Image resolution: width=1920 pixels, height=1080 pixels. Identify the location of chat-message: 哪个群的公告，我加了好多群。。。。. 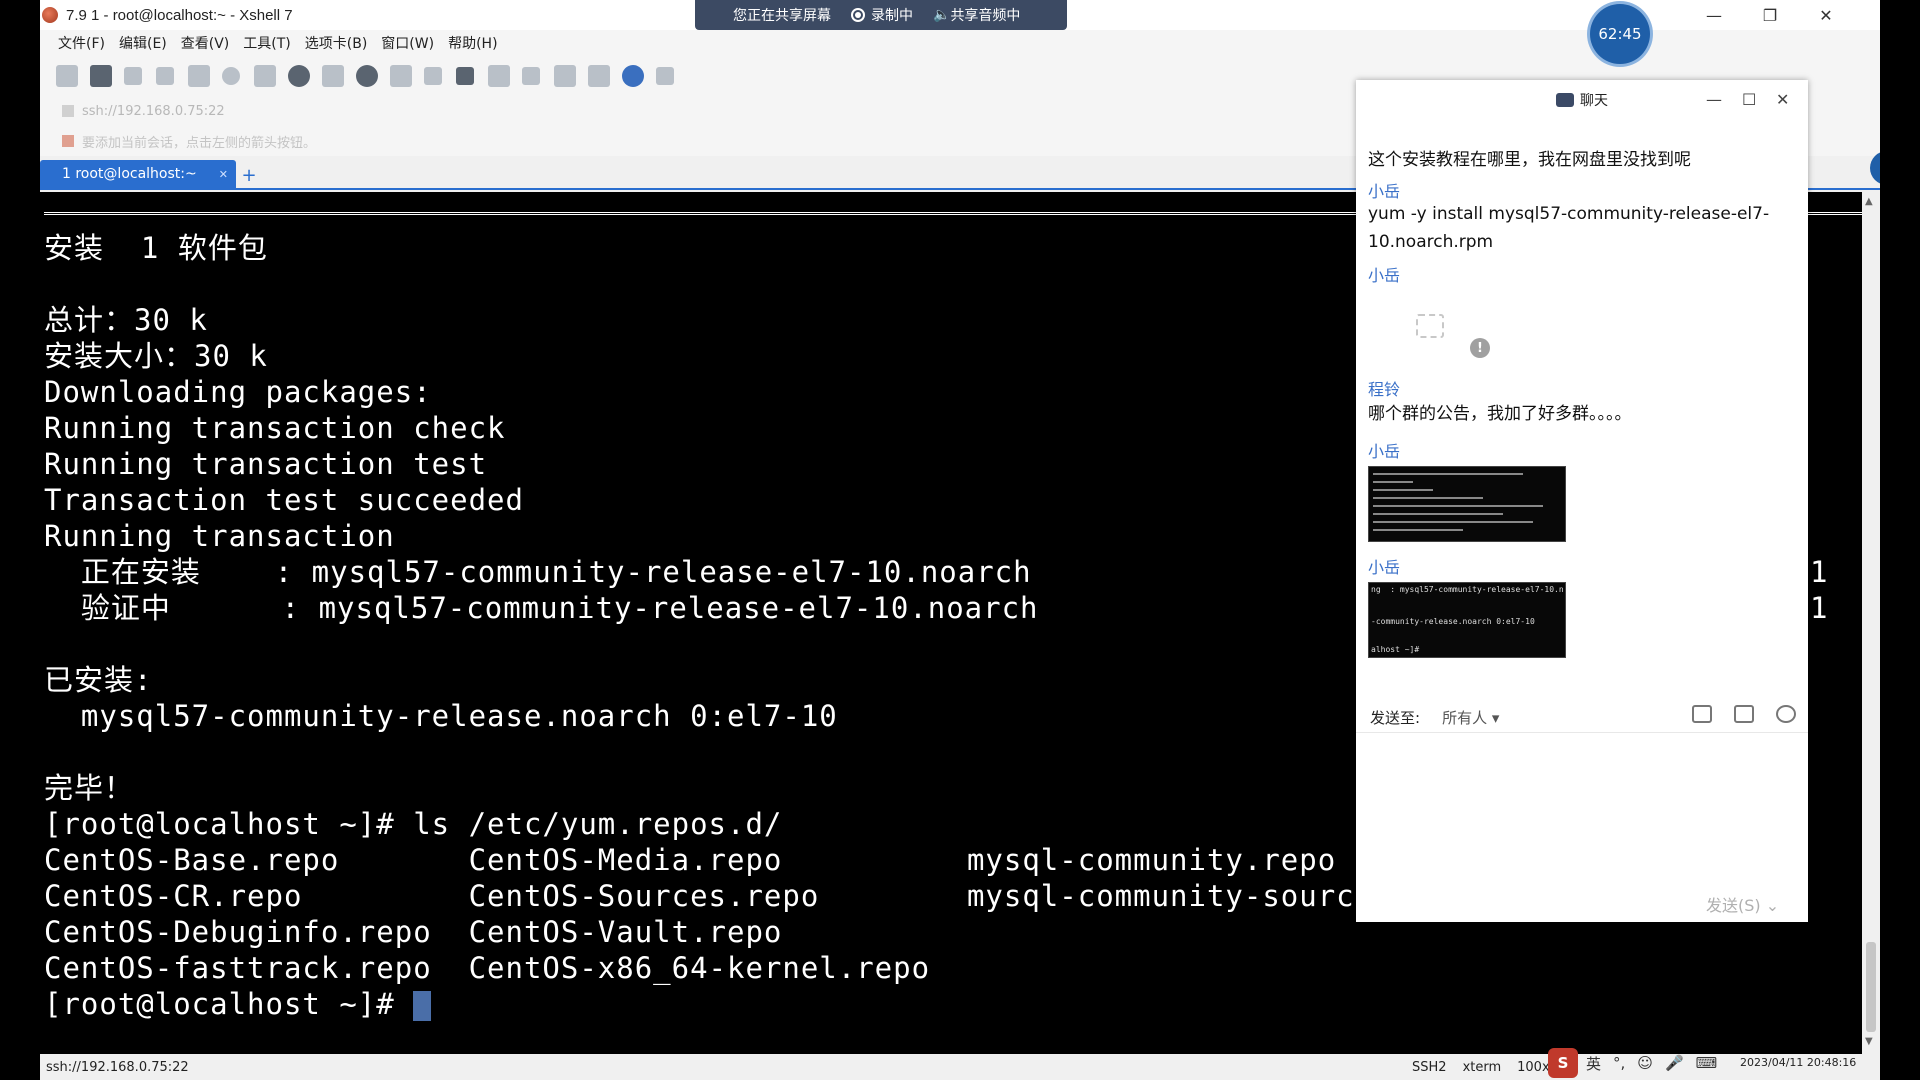
(1500, 414).